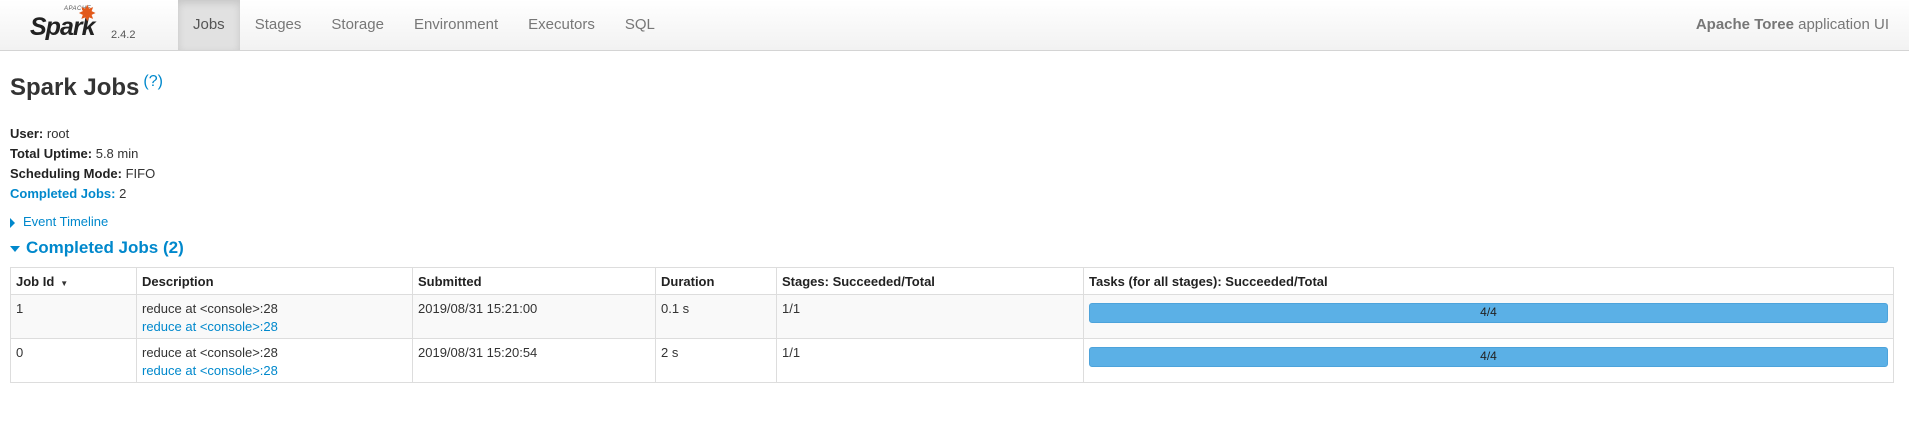 The width and height of the screenshot is (1909, 431). I want to click on event-timeline-label: Event Timeline, so click(66, 221).